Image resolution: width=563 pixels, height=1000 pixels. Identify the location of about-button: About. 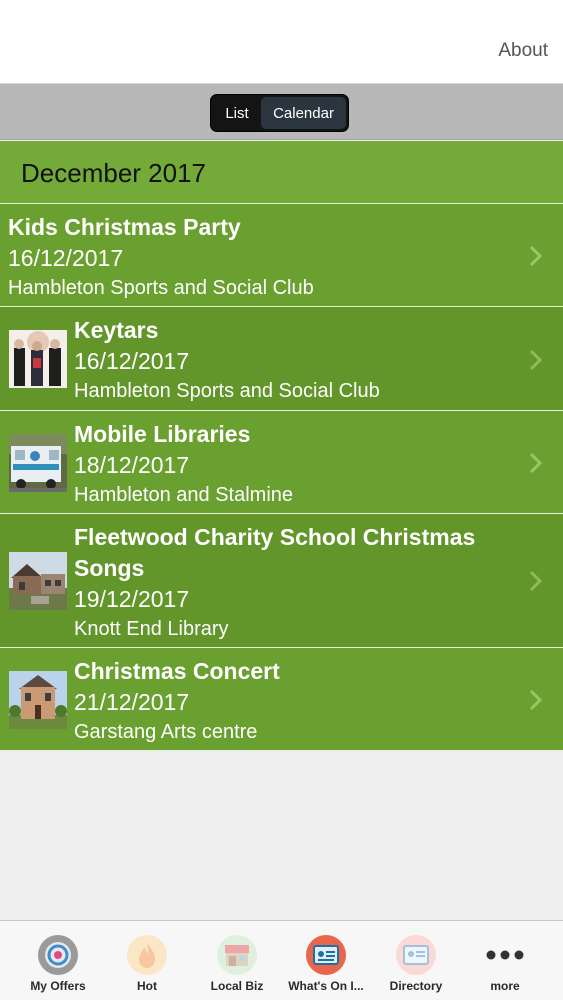
(523, 51).